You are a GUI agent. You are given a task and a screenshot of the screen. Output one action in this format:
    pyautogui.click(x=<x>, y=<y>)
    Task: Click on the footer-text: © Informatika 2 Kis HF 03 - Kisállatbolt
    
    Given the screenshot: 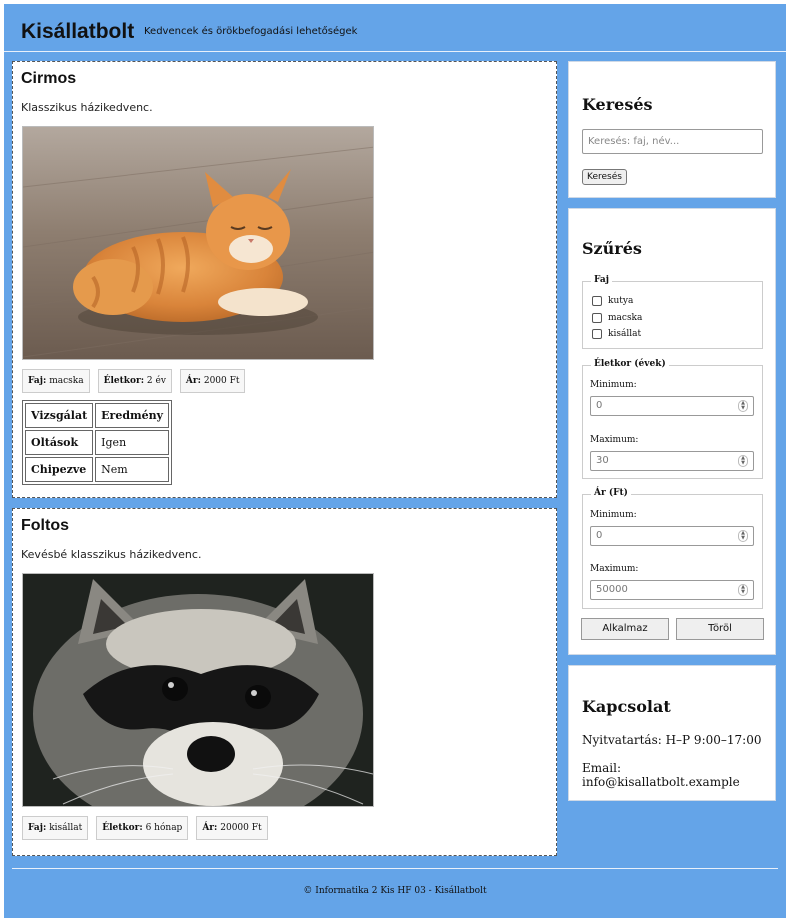 What is the action you would take?
    pyautogui.click(x=395, y=891)
    